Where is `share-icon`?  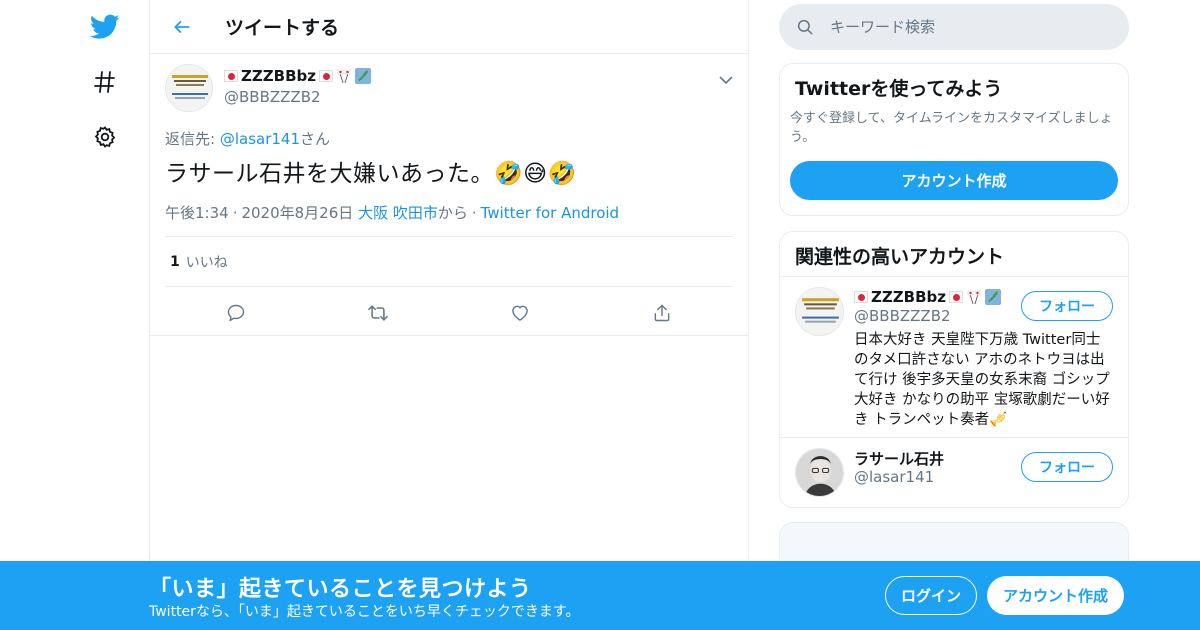
share-icon is located at coordinates (662, 313).